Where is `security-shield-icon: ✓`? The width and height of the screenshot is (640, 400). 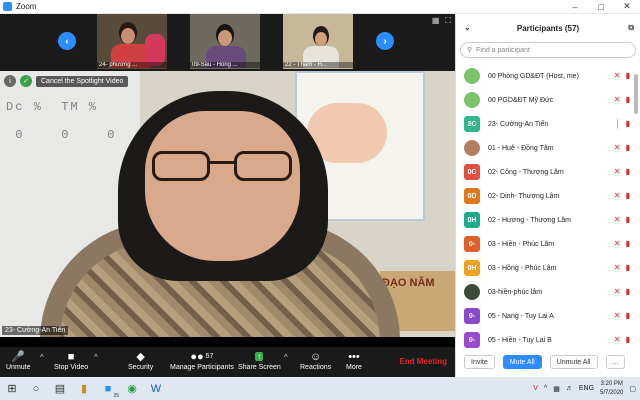 security-shield-icon: ✓ is located at coordinates (26, 81).